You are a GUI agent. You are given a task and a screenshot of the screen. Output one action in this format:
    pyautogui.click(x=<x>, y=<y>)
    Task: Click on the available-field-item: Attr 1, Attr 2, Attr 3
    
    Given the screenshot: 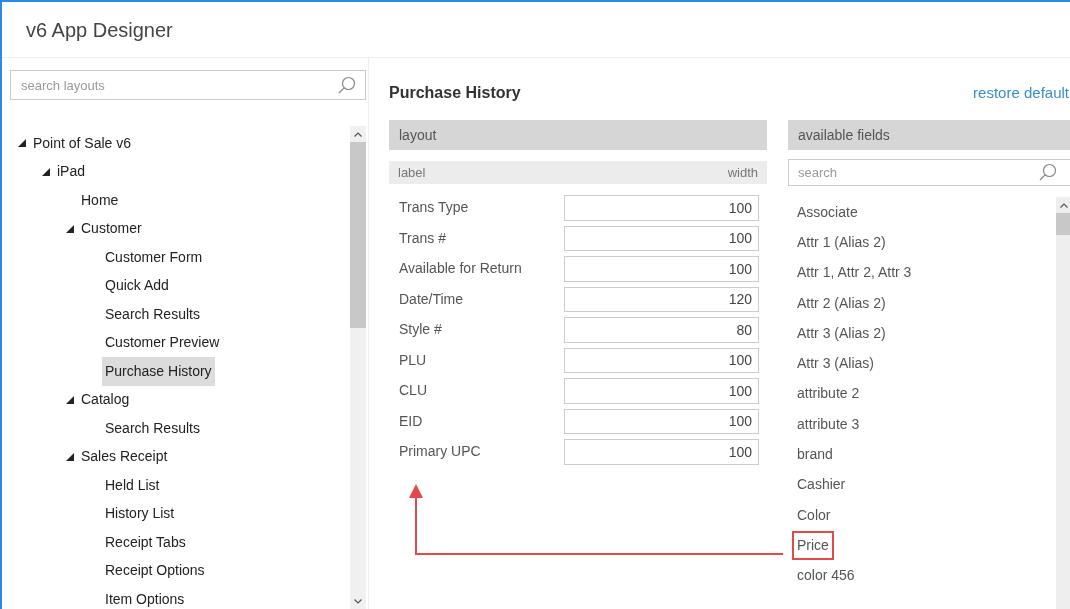 What is the action you would take?
    pyautogui.click(x=854, y=273)
    